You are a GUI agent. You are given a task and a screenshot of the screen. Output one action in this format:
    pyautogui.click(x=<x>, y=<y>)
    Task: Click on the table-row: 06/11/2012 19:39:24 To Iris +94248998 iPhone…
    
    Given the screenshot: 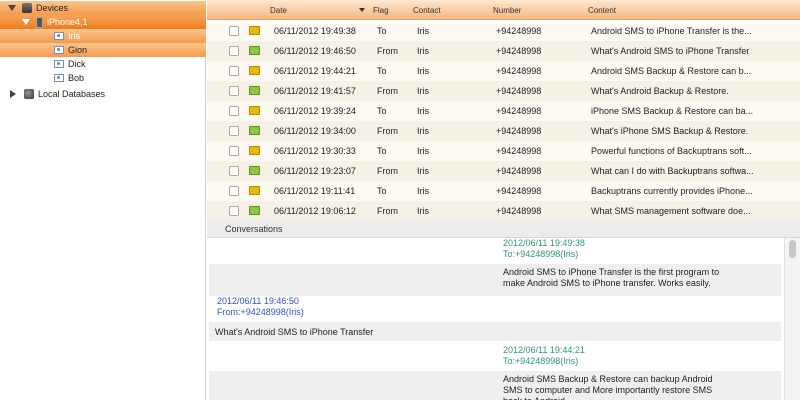 What is the action you would take?
    pyautogui.click(x=503, y=111)
    